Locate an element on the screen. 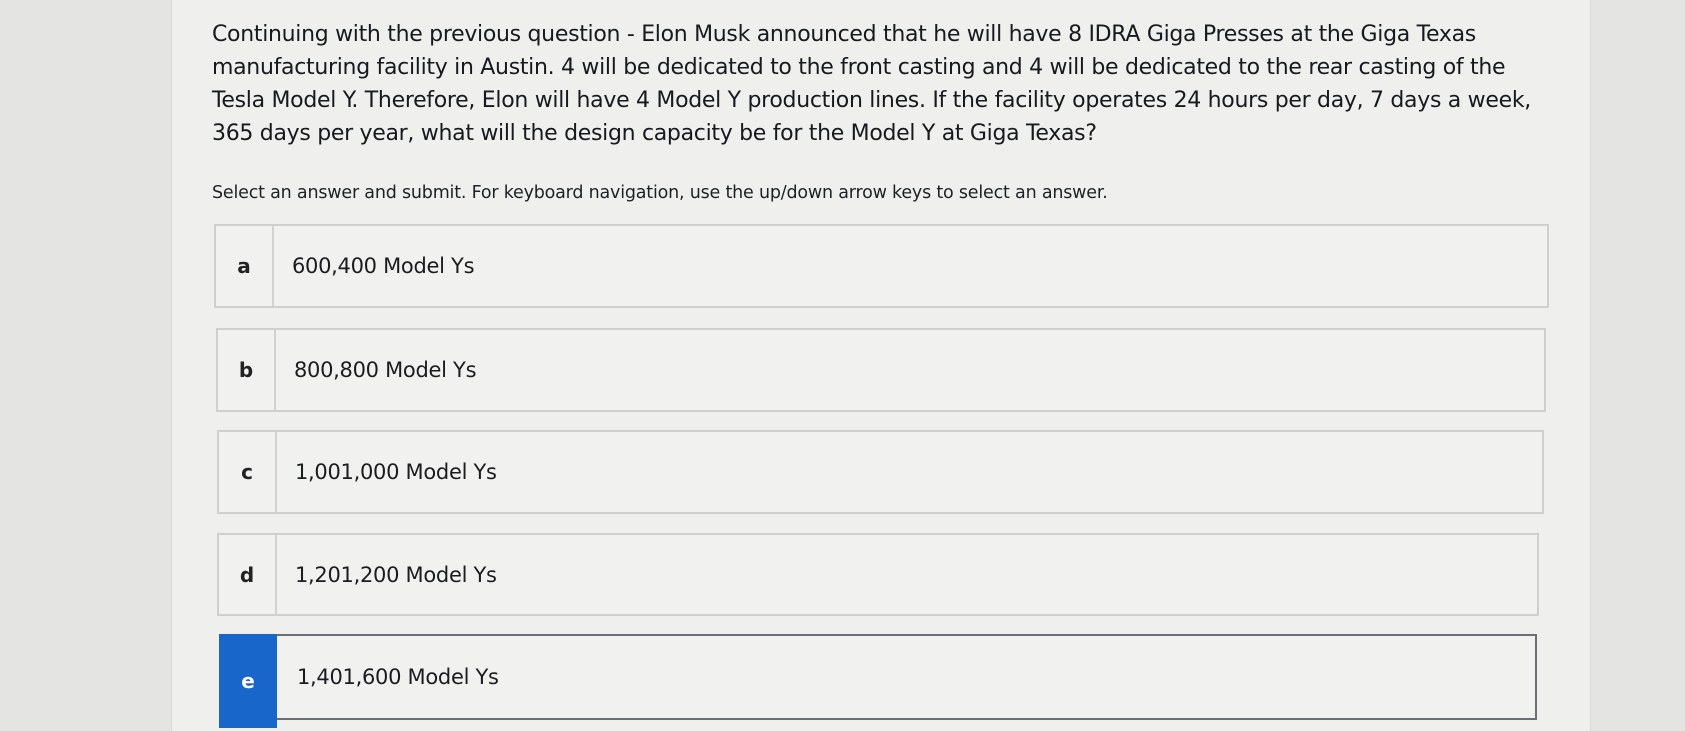 The height and width of the screenshot is (731, 1685). answer-option-b: b 800,800 Model Ys is located at coordinates (881, 370).